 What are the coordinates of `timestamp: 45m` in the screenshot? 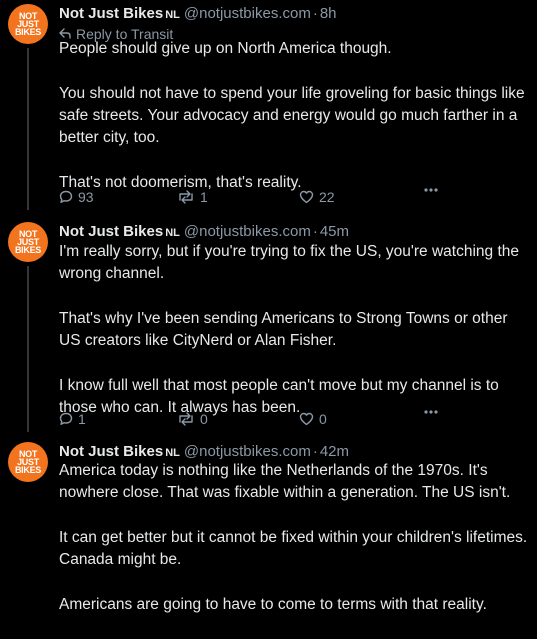 It's located at (334, 231).